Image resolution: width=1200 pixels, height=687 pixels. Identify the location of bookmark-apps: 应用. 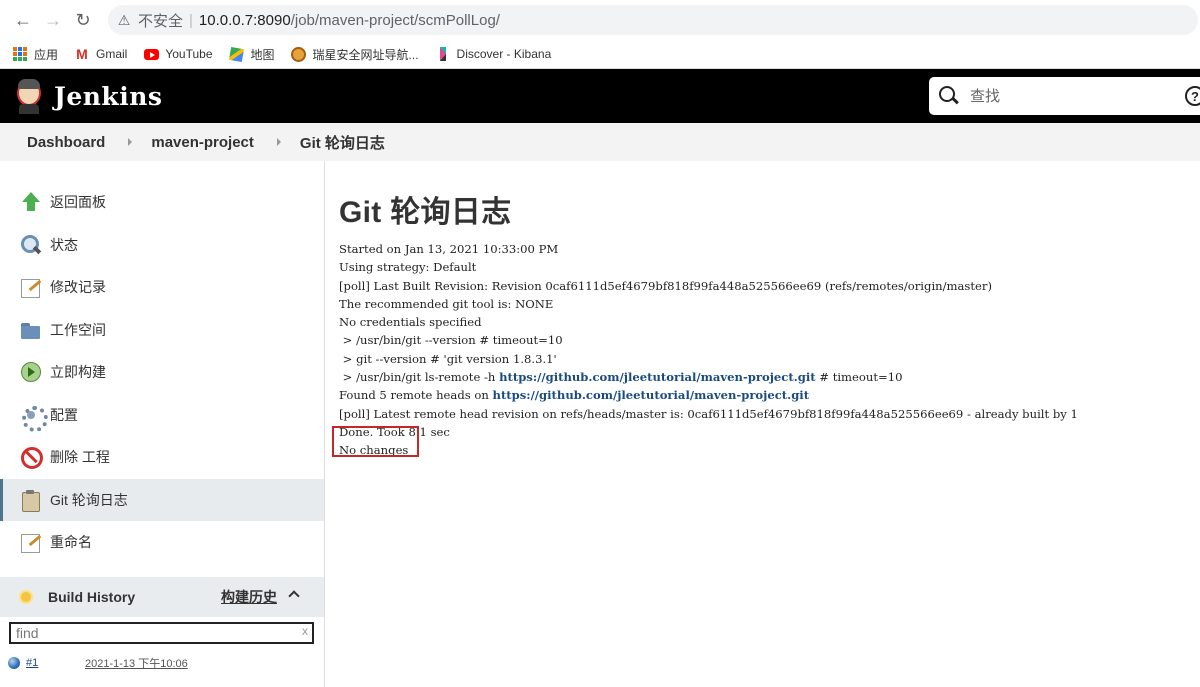
(35, 54).